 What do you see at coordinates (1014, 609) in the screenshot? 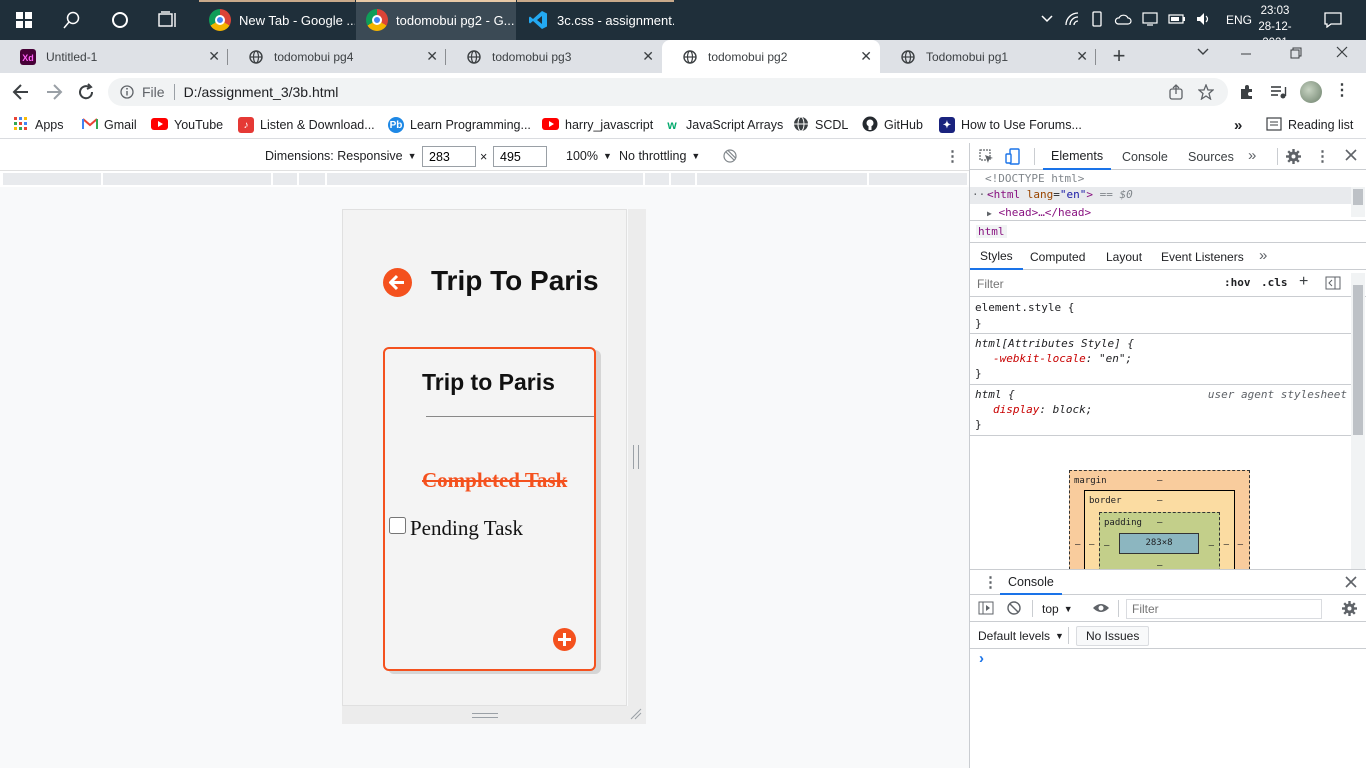
I see `clear-console-icon` at bounding box center [1014, 609].